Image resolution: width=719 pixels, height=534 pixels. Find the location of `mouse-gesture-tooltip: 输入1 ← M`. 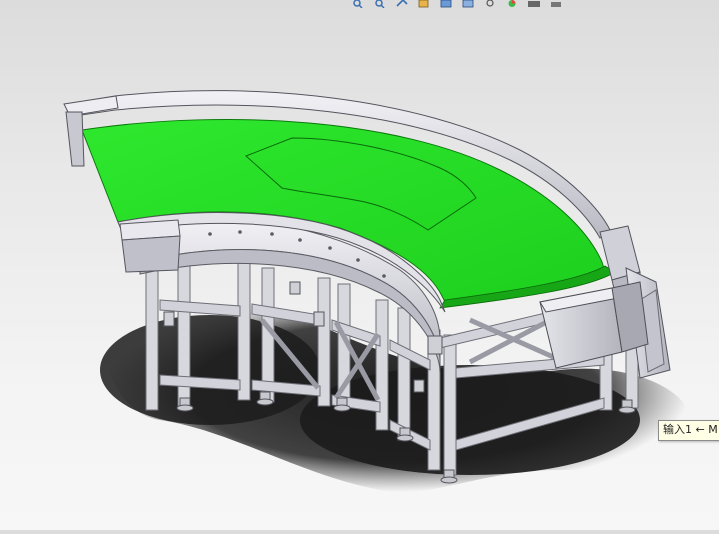

mouse-gesture-tooltip: 输入1 ← M is located at coordinates (688, 430).